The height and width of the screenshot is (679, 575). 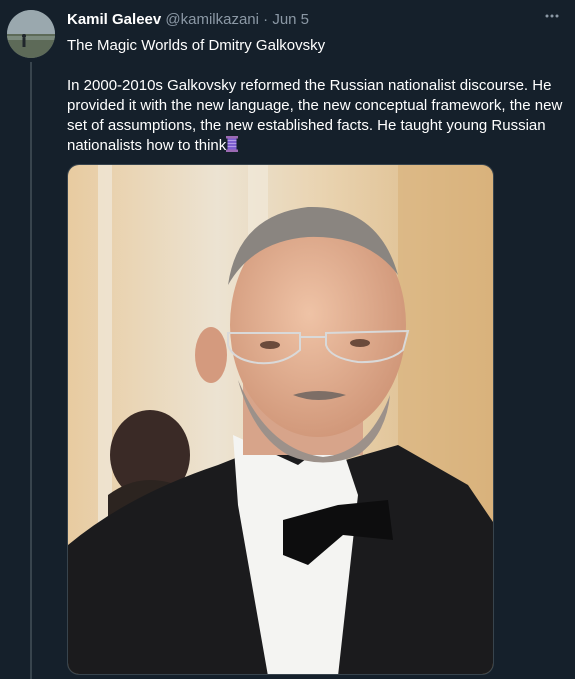 What do you see at coordinates (552, 19) in the screenshot?
I see `more-horizontal-icon` at bounding box center [552, 19].